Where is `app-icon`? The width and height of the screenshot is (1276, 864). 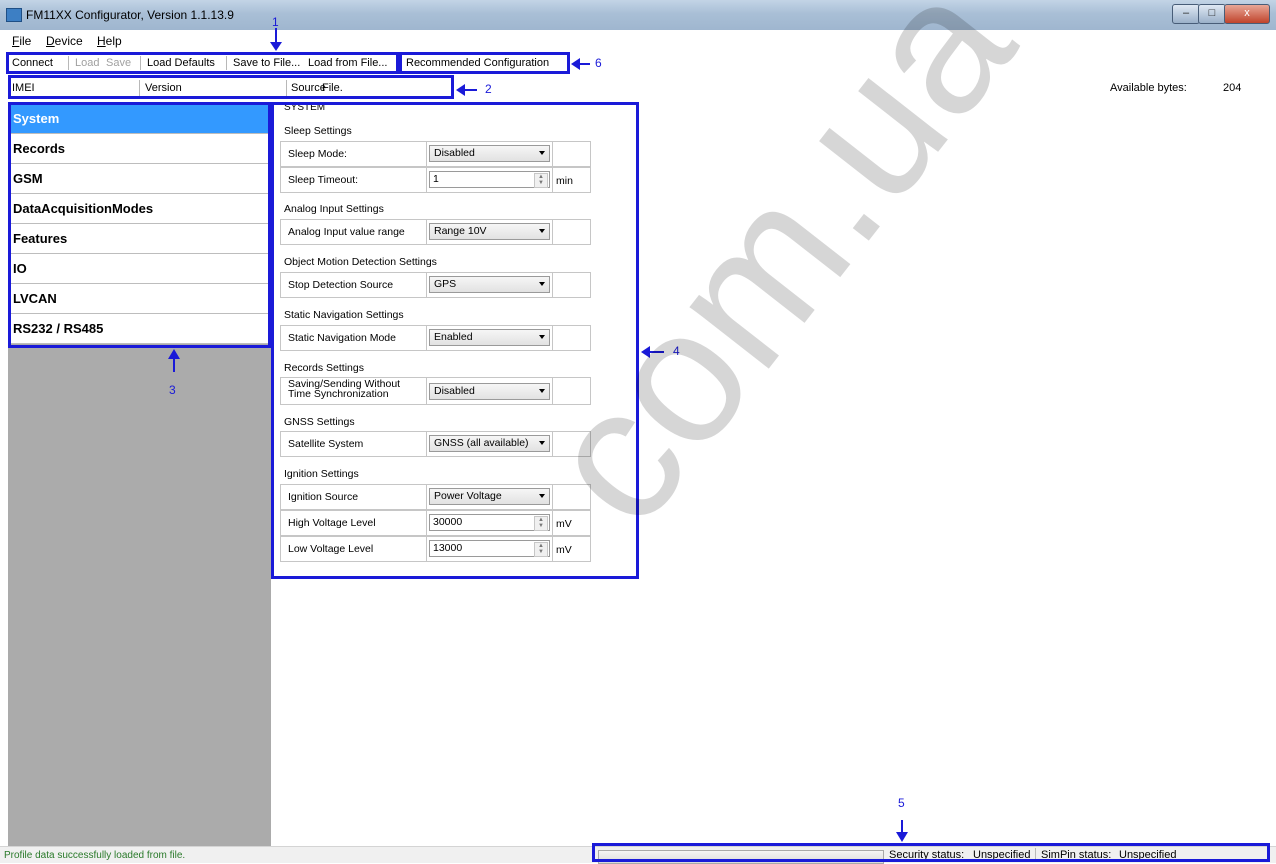
app-icon is located at coordinates (14, 15).